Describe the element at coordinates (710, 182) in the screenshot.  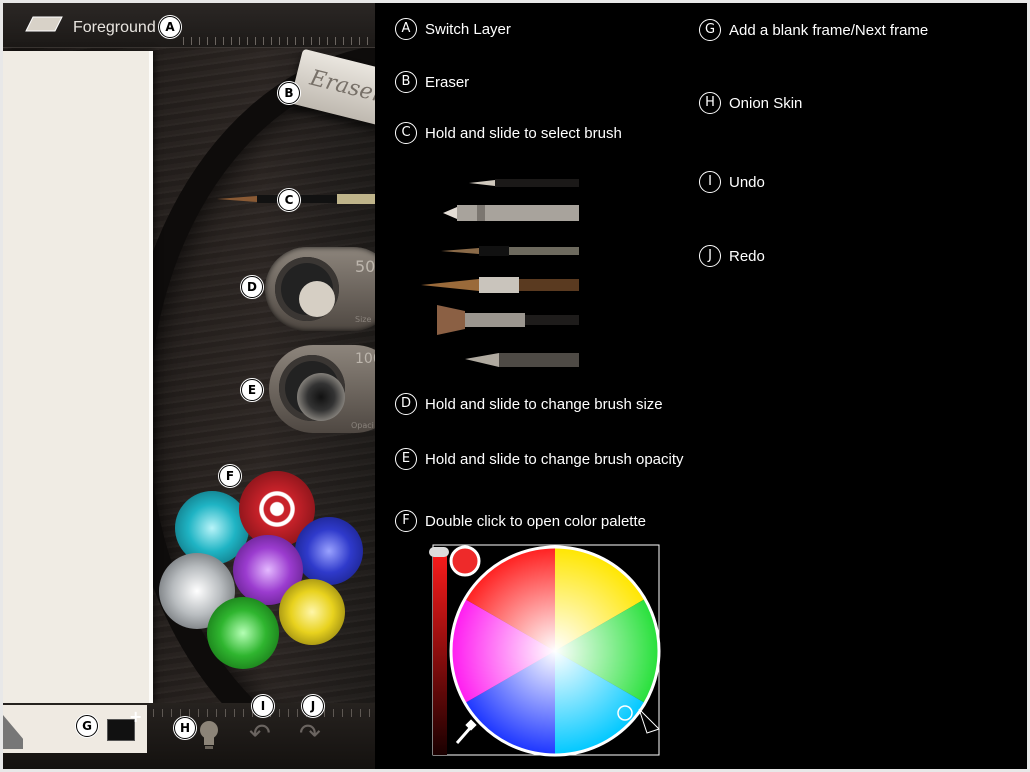
I see `legend-badge-i: I` at that location.